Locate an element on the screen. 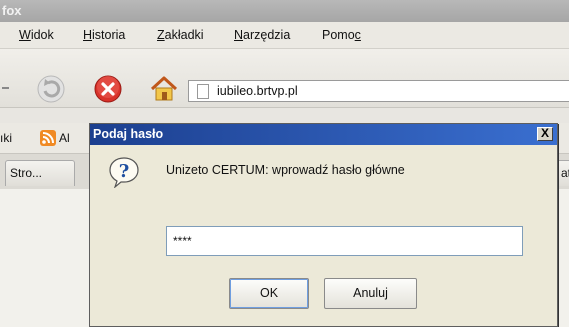 The height and width of the screenshot is (327, 569). stop-icon is located at coordinates (108, 89).